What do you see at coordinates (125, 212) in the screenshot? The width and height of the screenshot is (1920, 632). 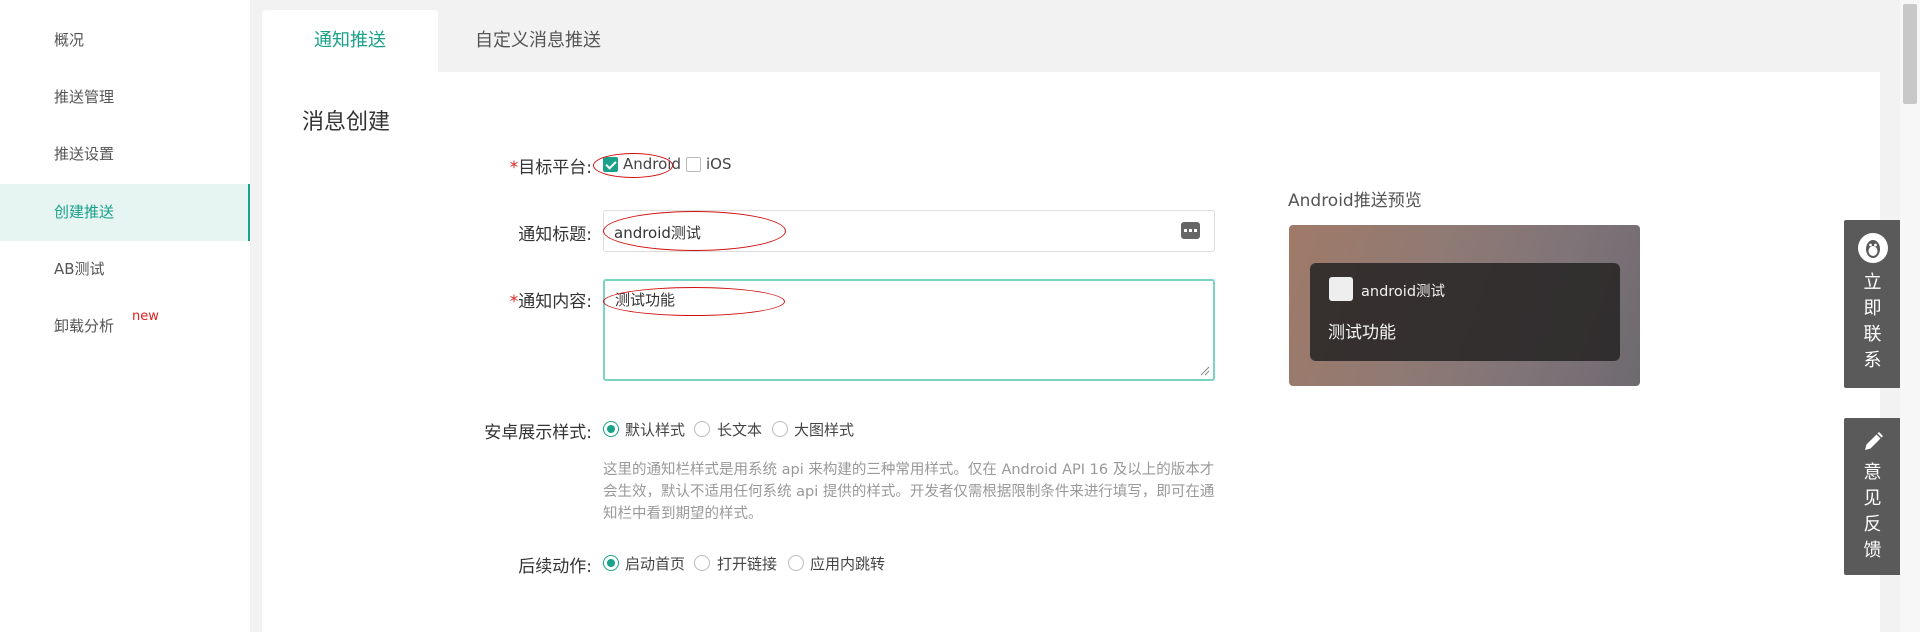 I see `sidebar-item-create-push: 创建推送` at bounding box center [125, 212].